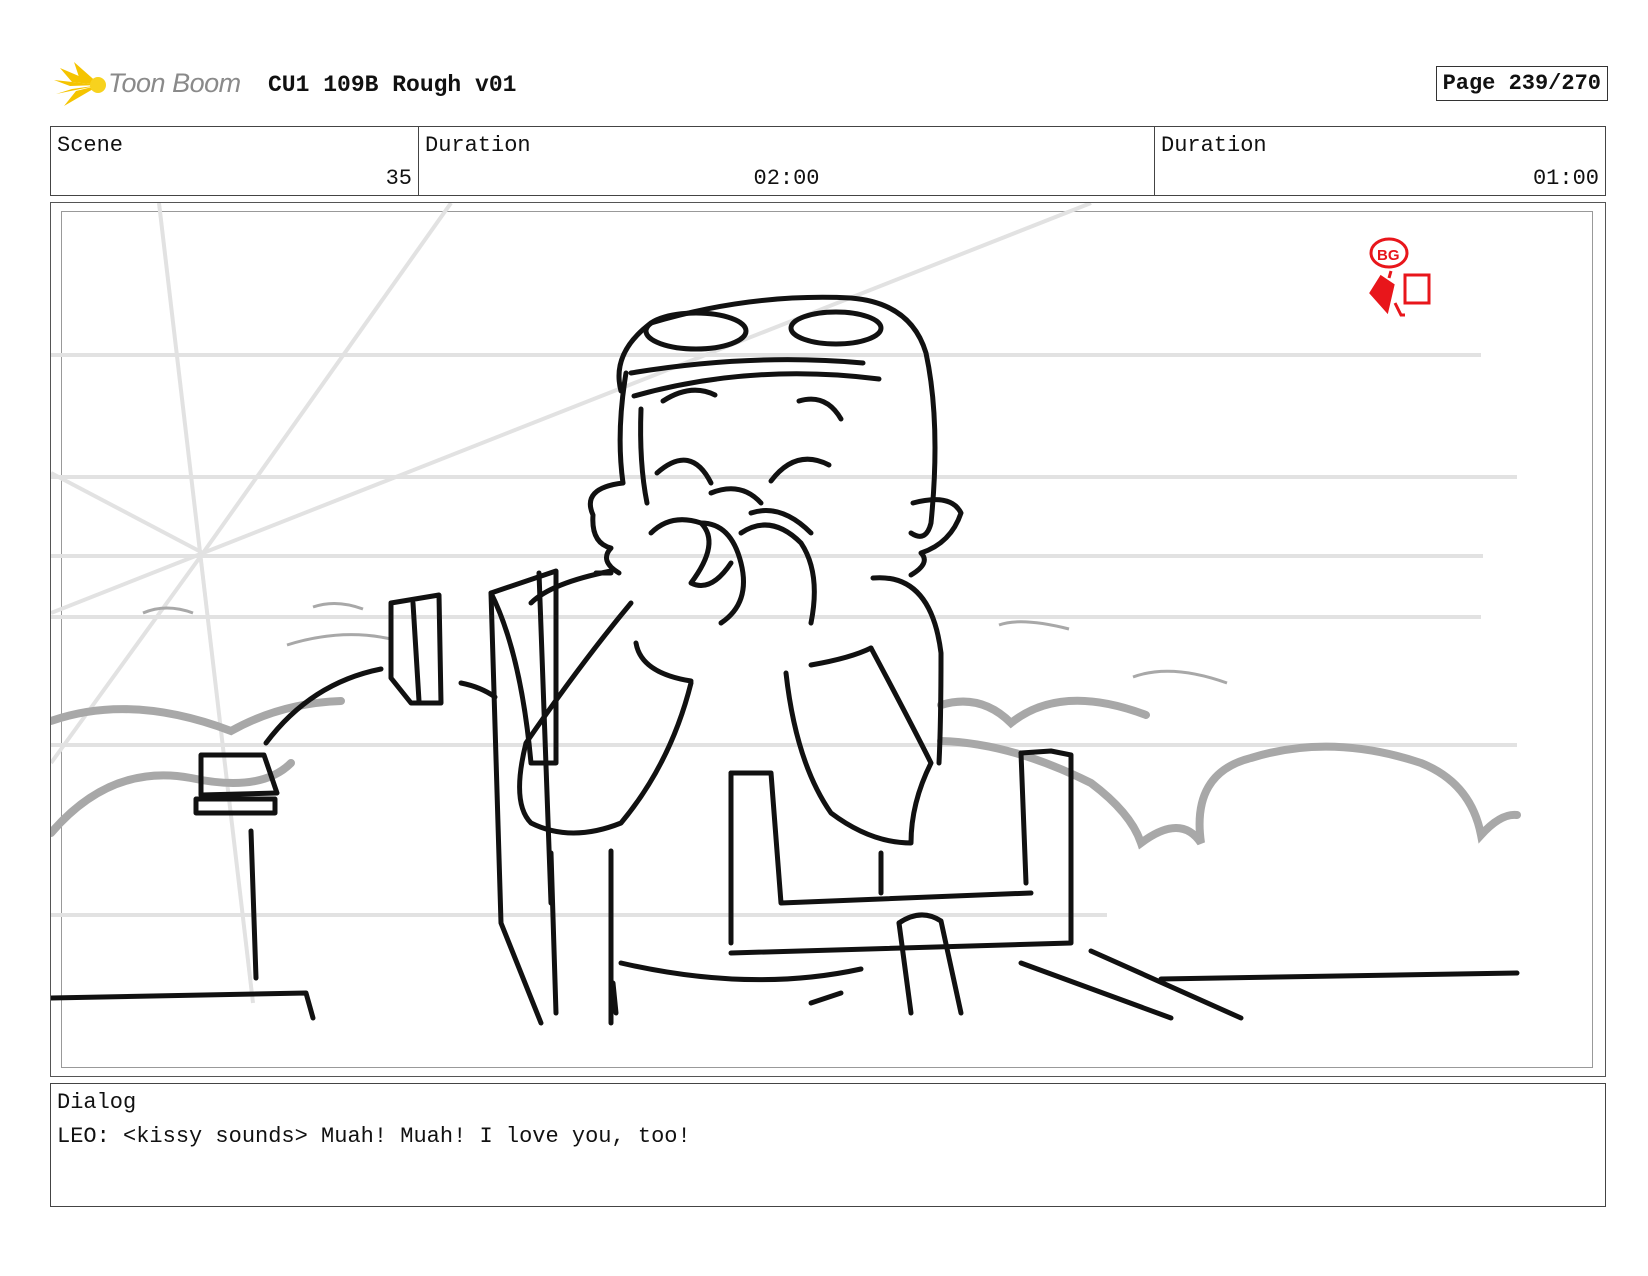 This screenshot has height=1276, width=1648. What do you see at coordinates (478, 145) in the screenshot?
I see `duration-label: Duration` at bounding box center [478, 145].